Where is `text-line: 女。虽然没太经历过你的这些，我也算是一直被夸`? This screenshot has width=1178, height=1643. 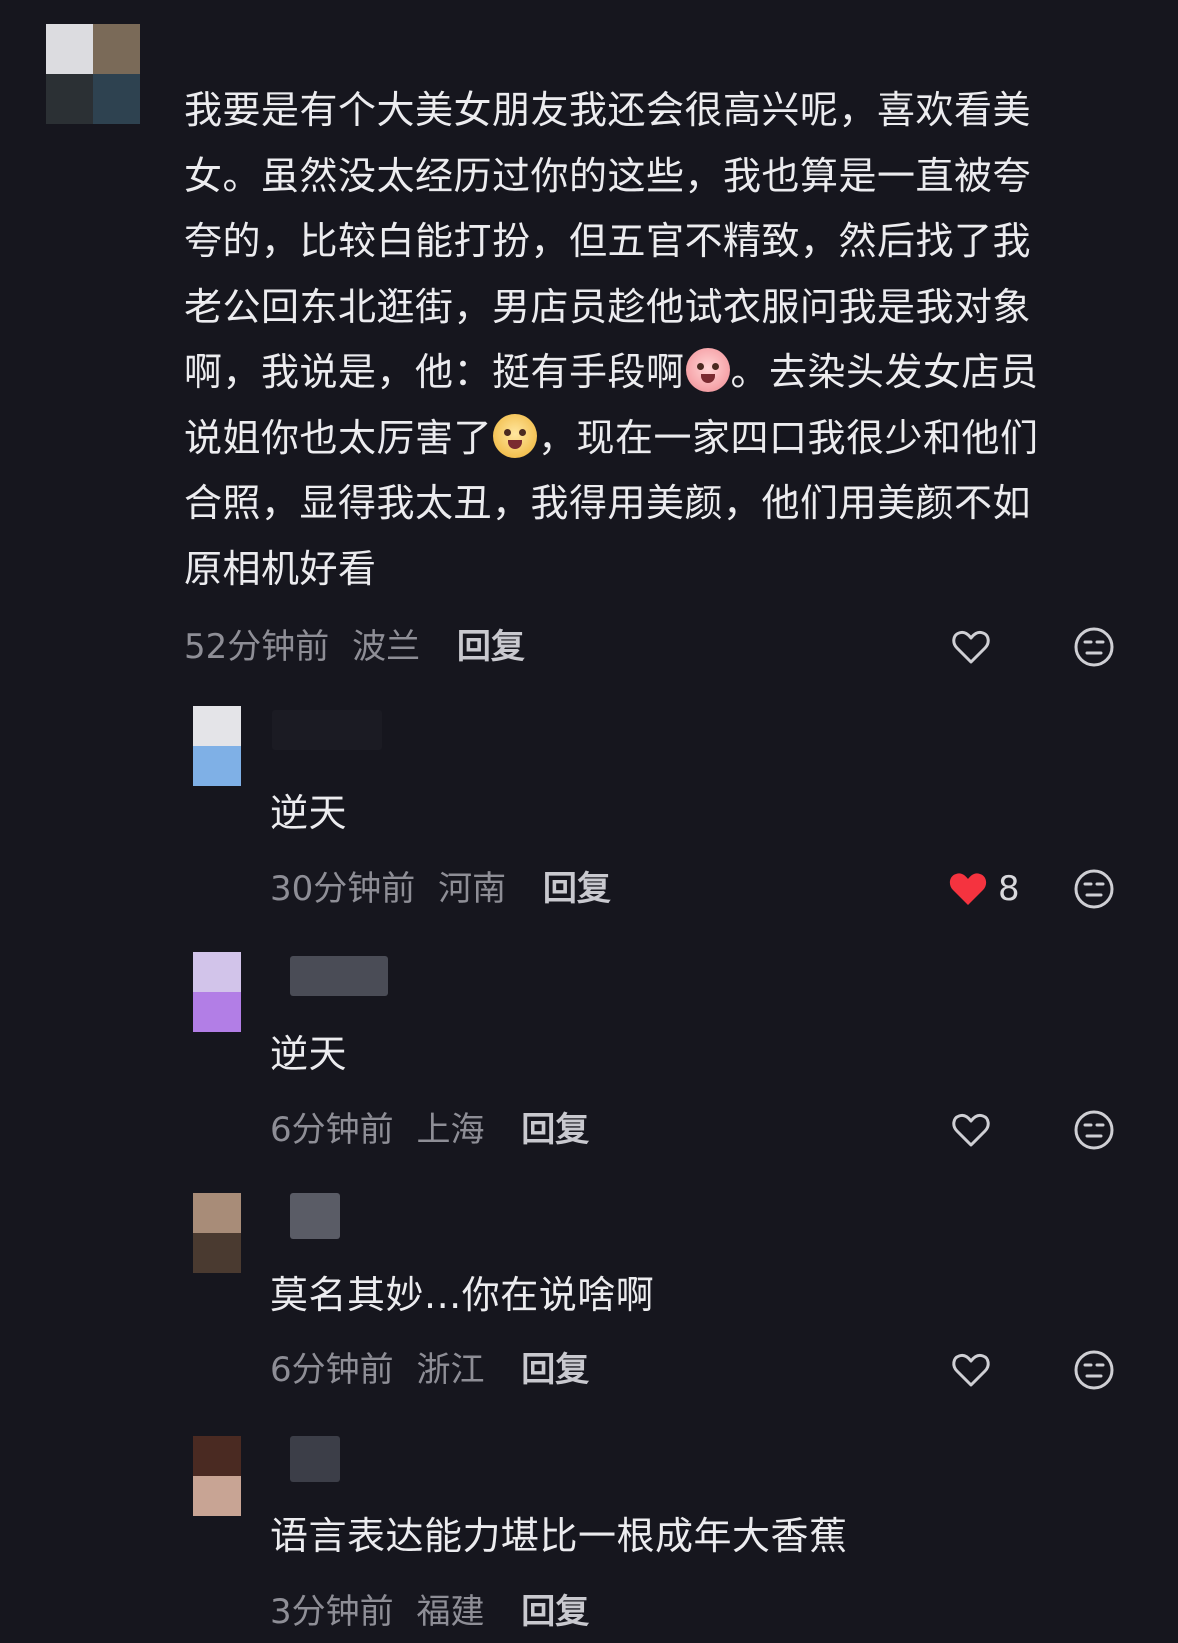 text-line: 女。虽然没太经历过你的这些，我也算是一直被夸 is located at coordinates (608, 175).